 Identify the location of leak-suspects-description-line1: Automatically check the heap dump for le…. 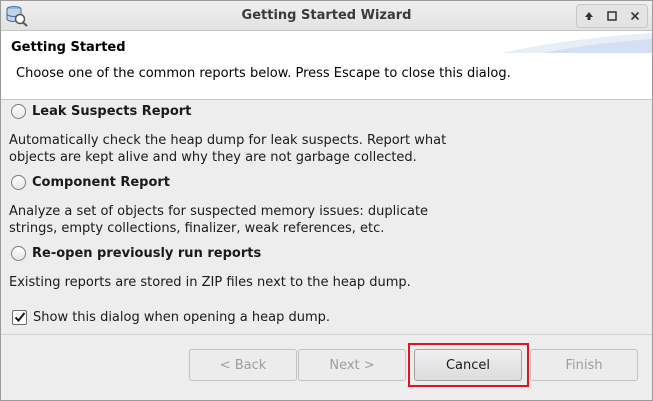
(228, 140).